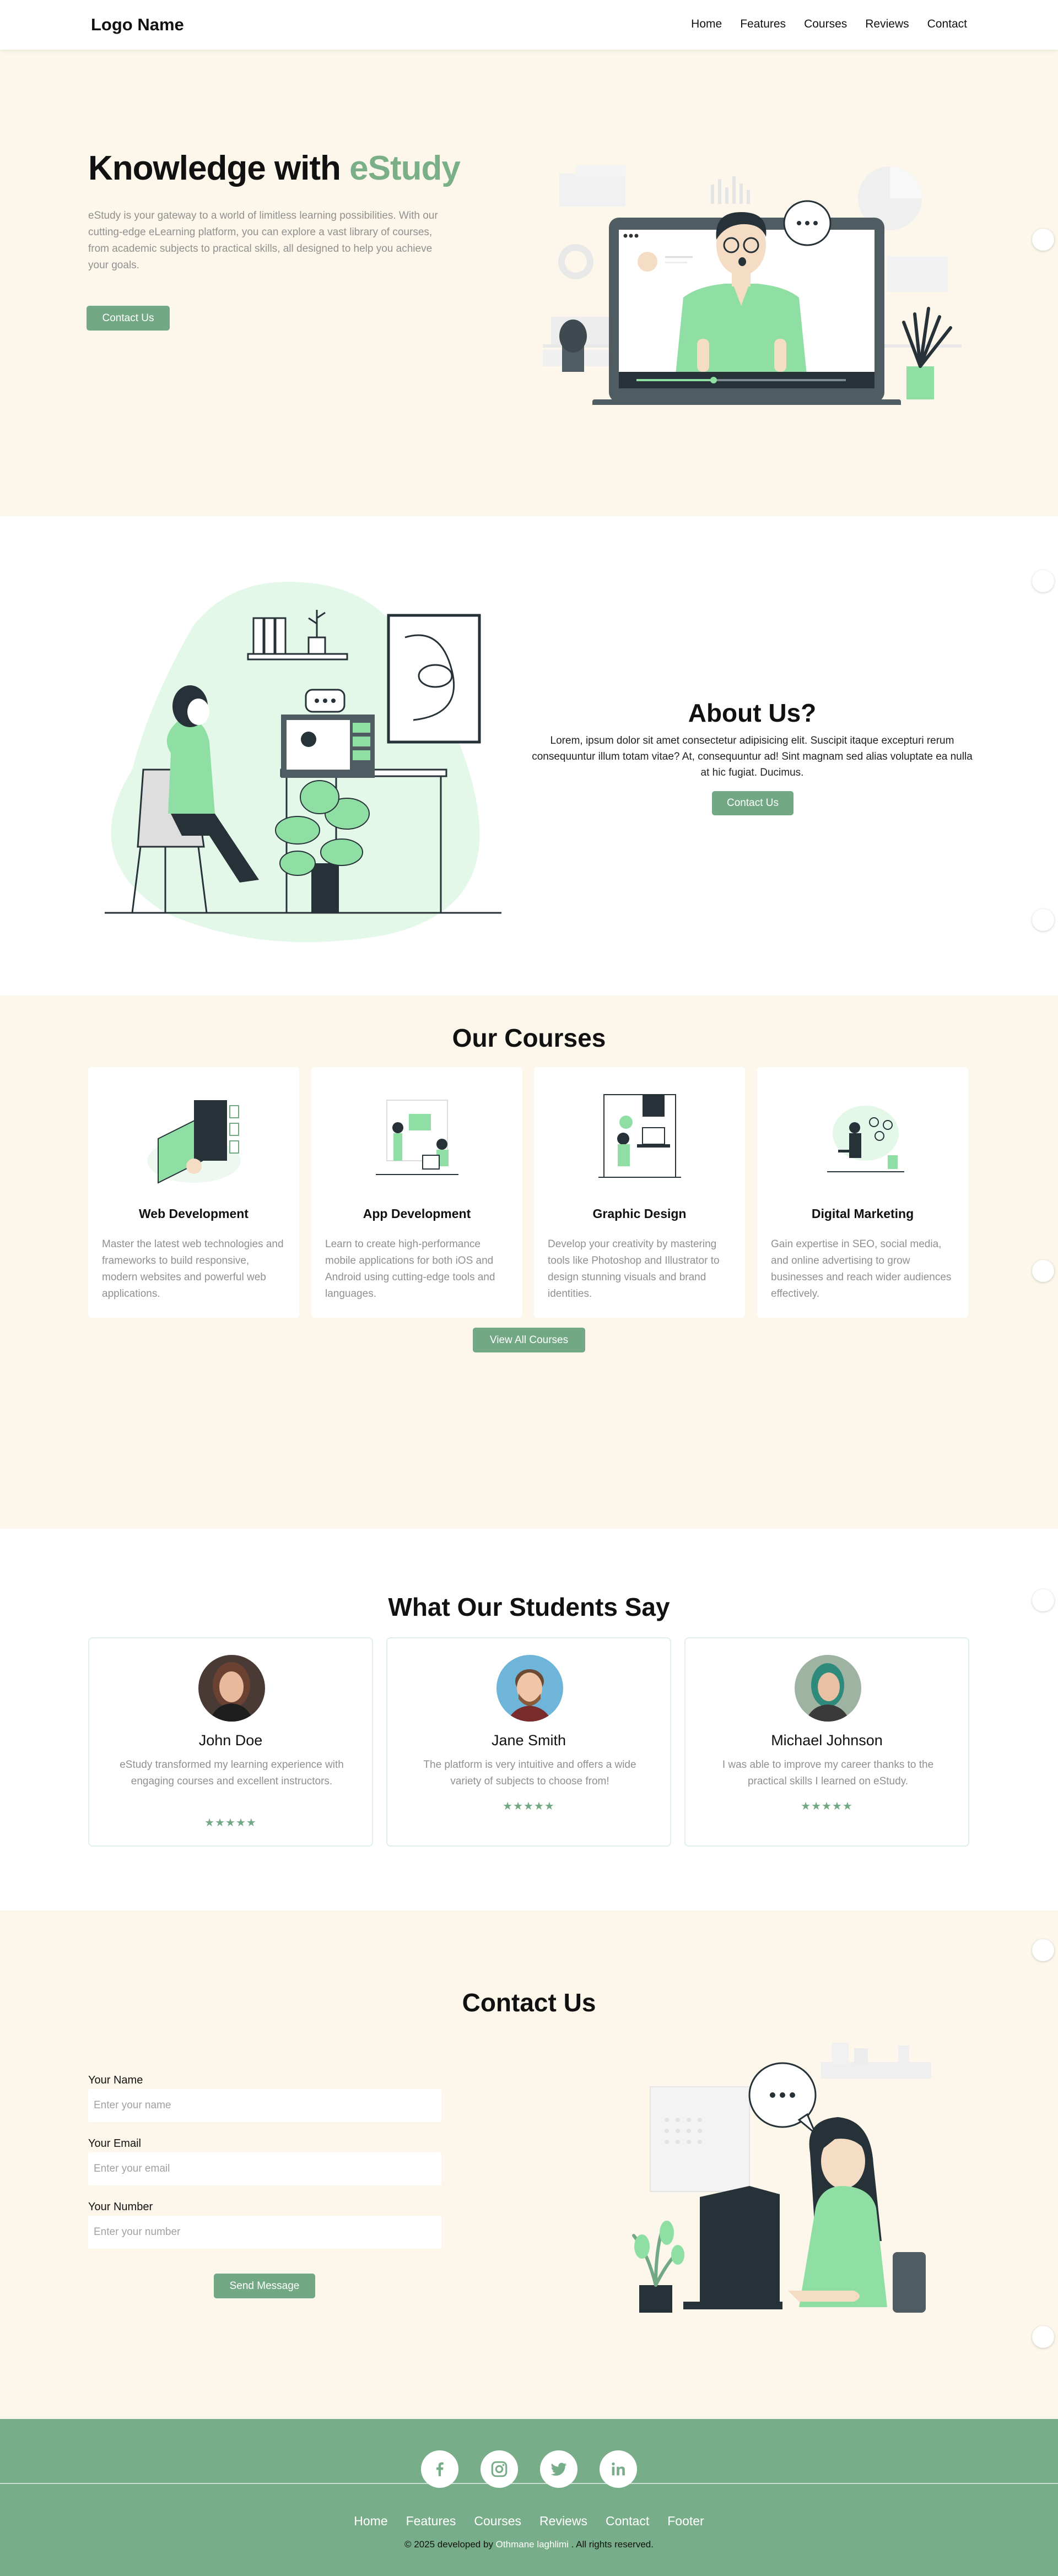 The width and height of the screenshot is (1058, 2576). What do you see at coordinates (639, 1136) in the screenshot?
I see `graphic-design-illustration` at bounding box center [639, 1136].